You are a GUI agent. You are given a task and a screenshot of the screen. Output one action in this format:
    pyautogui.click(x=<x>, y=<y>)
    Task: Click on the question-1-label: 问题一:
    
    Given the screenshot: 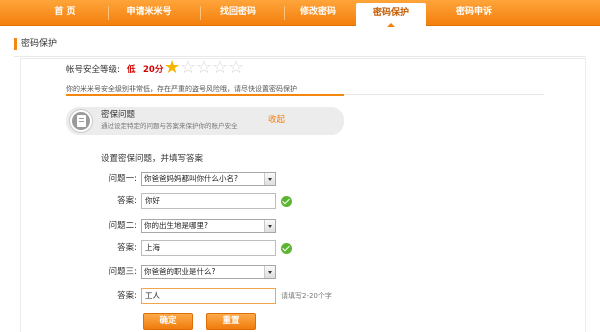 What is the action you would take?
    pyautogui.click(x=122, y=179)
    